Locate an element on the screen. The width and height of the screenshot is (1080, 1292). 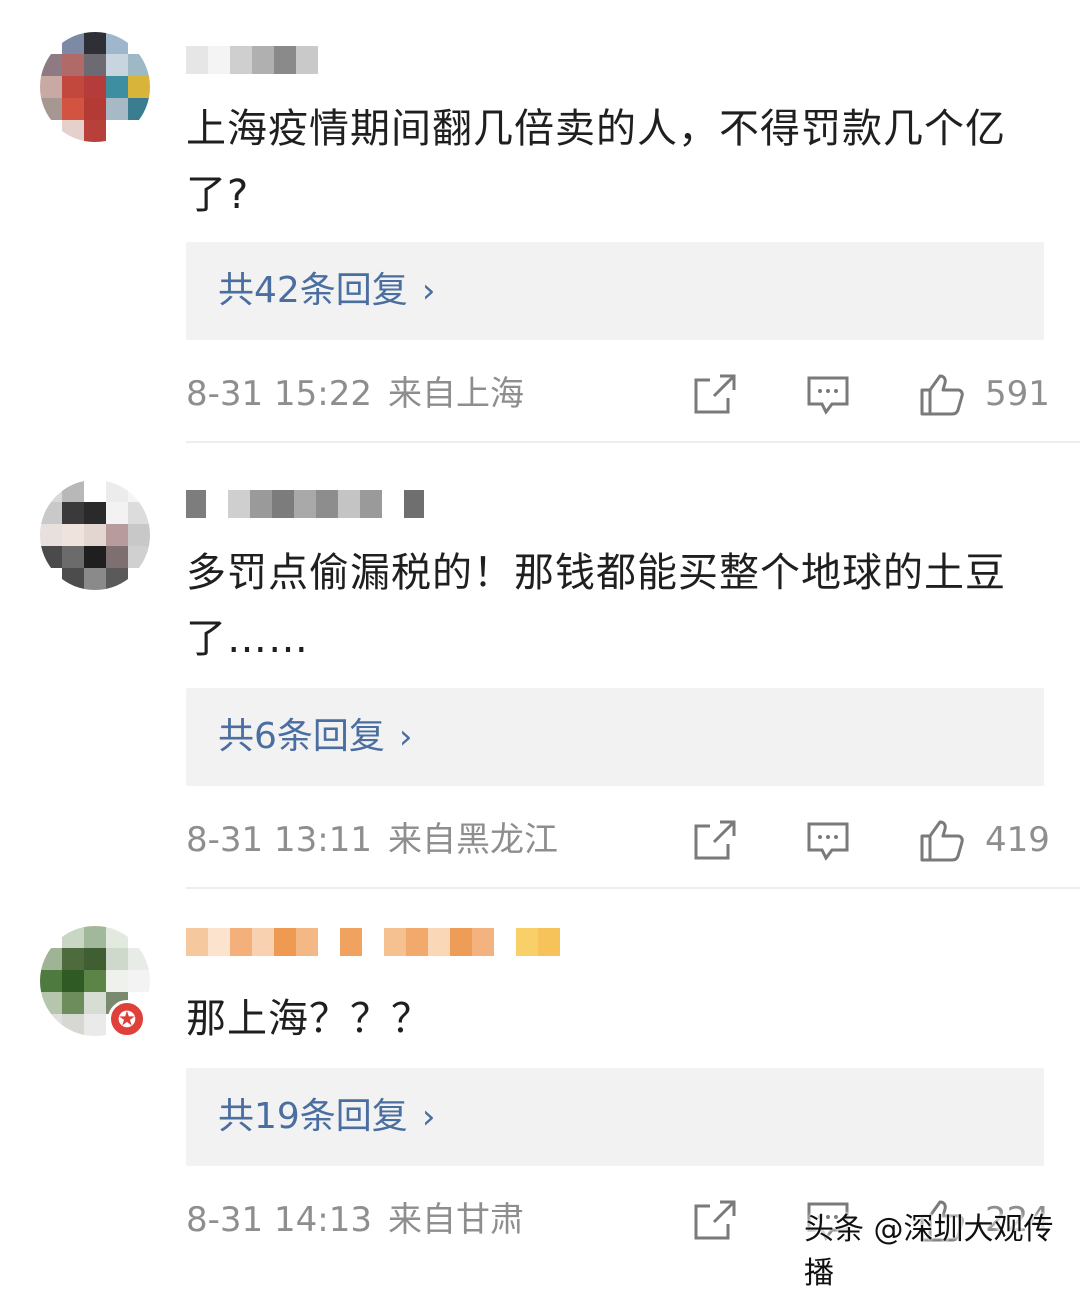
location: 来自黑龙江 is located at coordinates (472, 840).